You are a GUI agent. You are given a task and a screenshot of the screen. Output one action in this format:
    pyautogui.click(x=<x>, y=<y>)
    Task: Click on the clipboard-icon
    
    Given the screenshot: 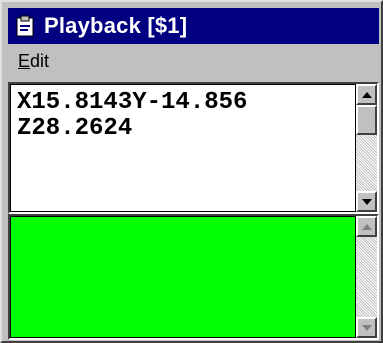 What is the action you would take?
    pyautogui.click(x=25, y=26)
    